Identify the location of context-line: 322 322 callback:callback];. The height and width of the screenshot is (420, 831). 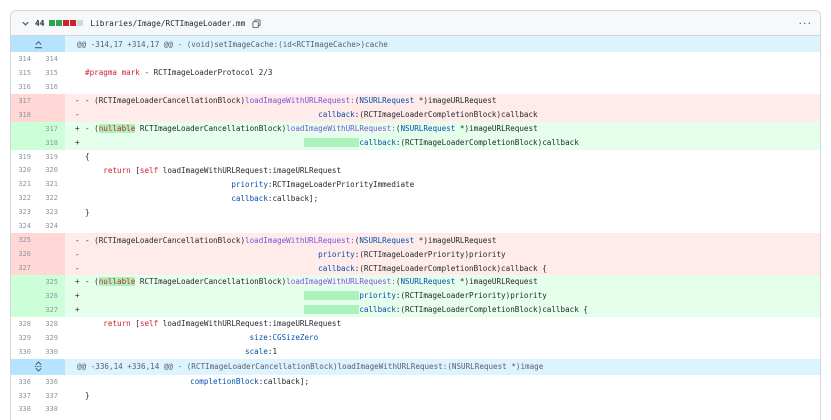
(415, 198).